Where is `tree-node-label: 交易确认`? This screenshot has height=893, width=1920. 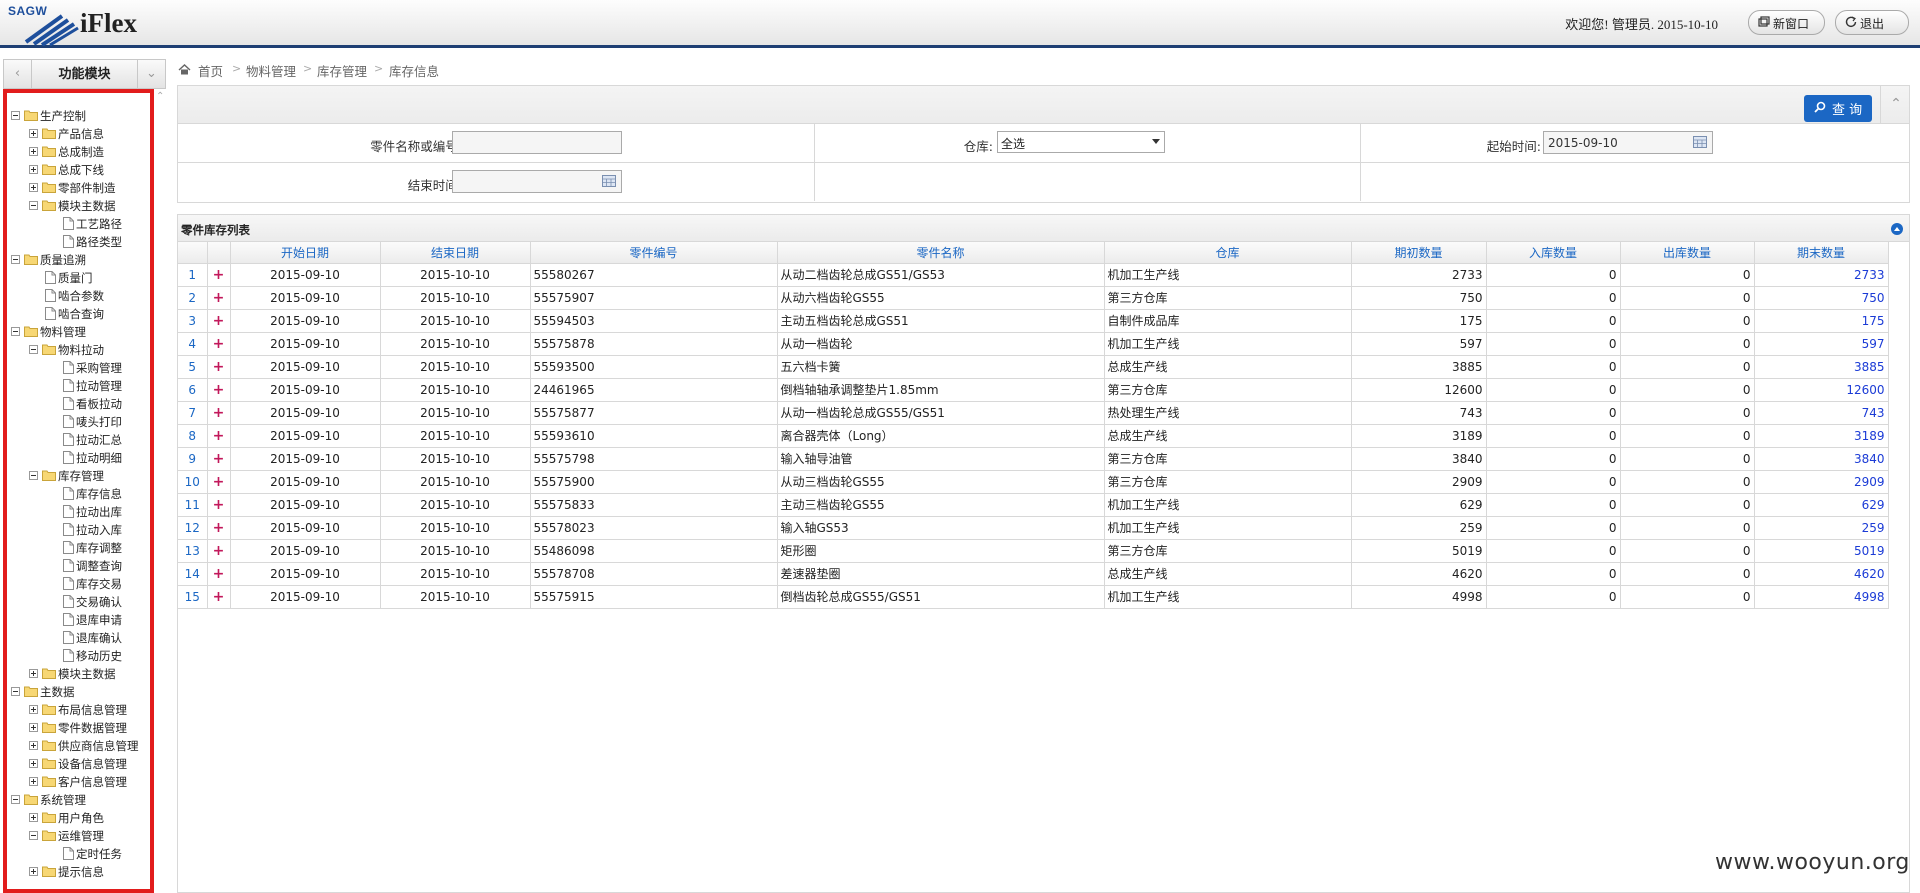
tree-node-label: 交易确认 is located at coordinates (99, 602).